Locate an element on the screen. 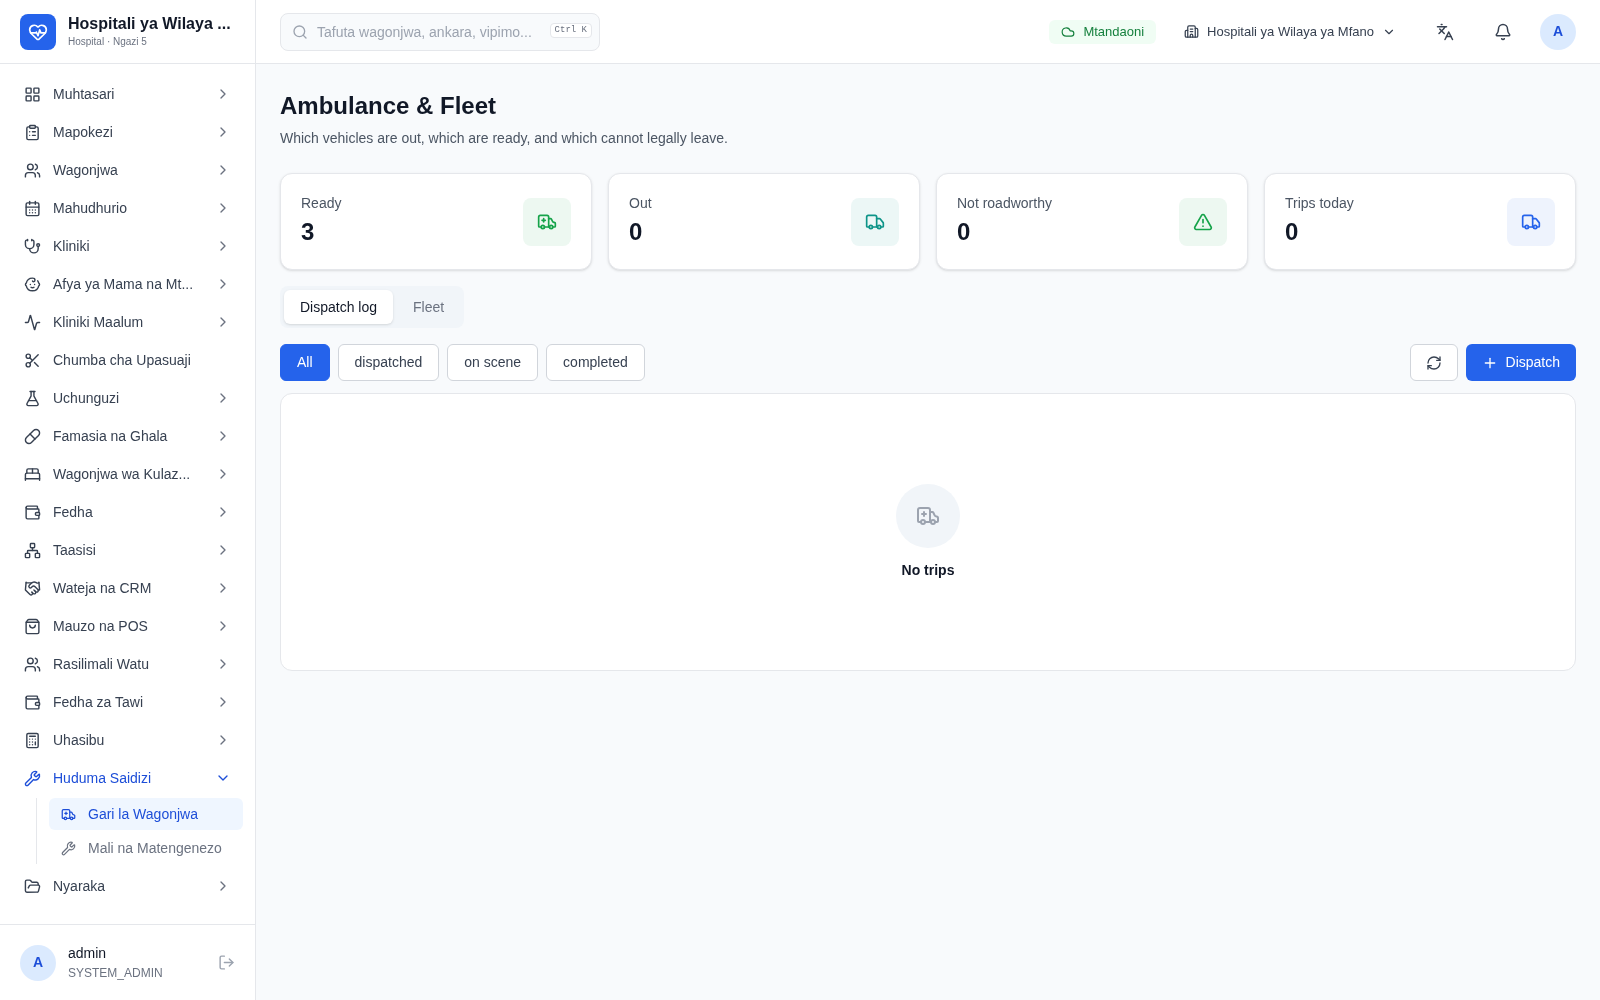 Image resolution: width=1600 pixels, height=1000 pixels. tab: Dispatch log is located at coordinates (339, 307).